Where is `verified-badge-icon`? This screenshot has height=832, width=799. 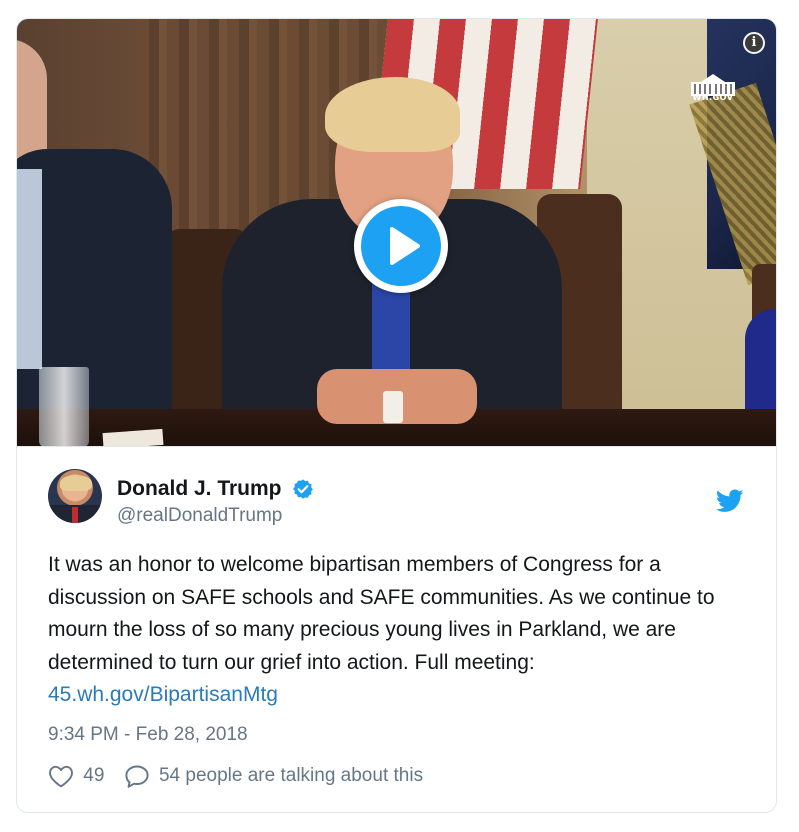
verified-badge-icon is located at coordinates (303, 489).